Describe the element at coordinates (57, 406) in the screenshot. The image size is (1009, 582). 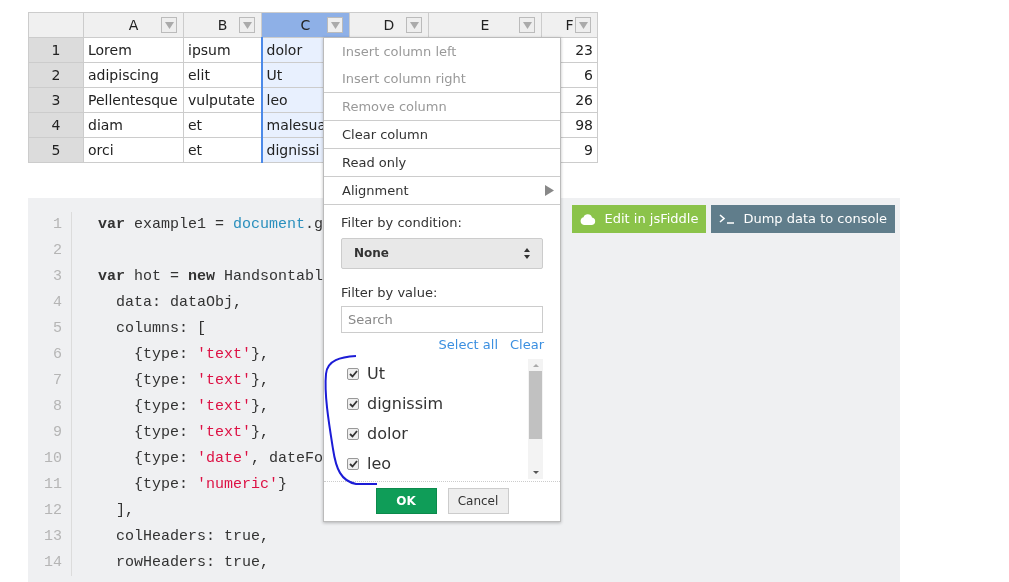
I see `line-number: 8` at that location.